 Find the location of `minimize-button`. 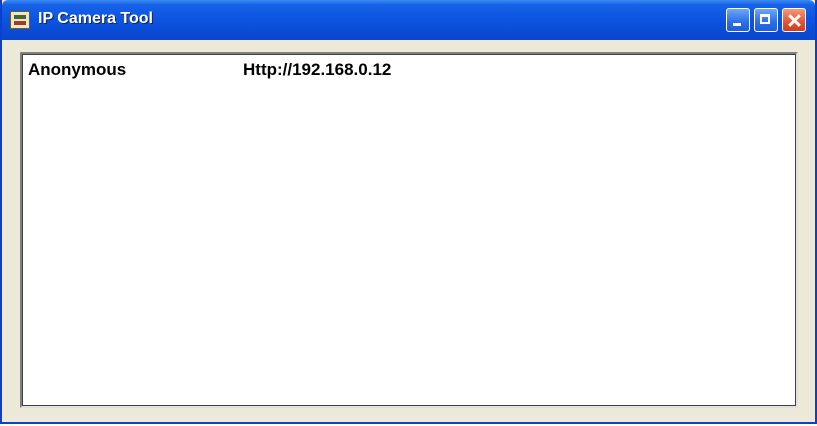

minimize-button is located at coordinates (738, 20).